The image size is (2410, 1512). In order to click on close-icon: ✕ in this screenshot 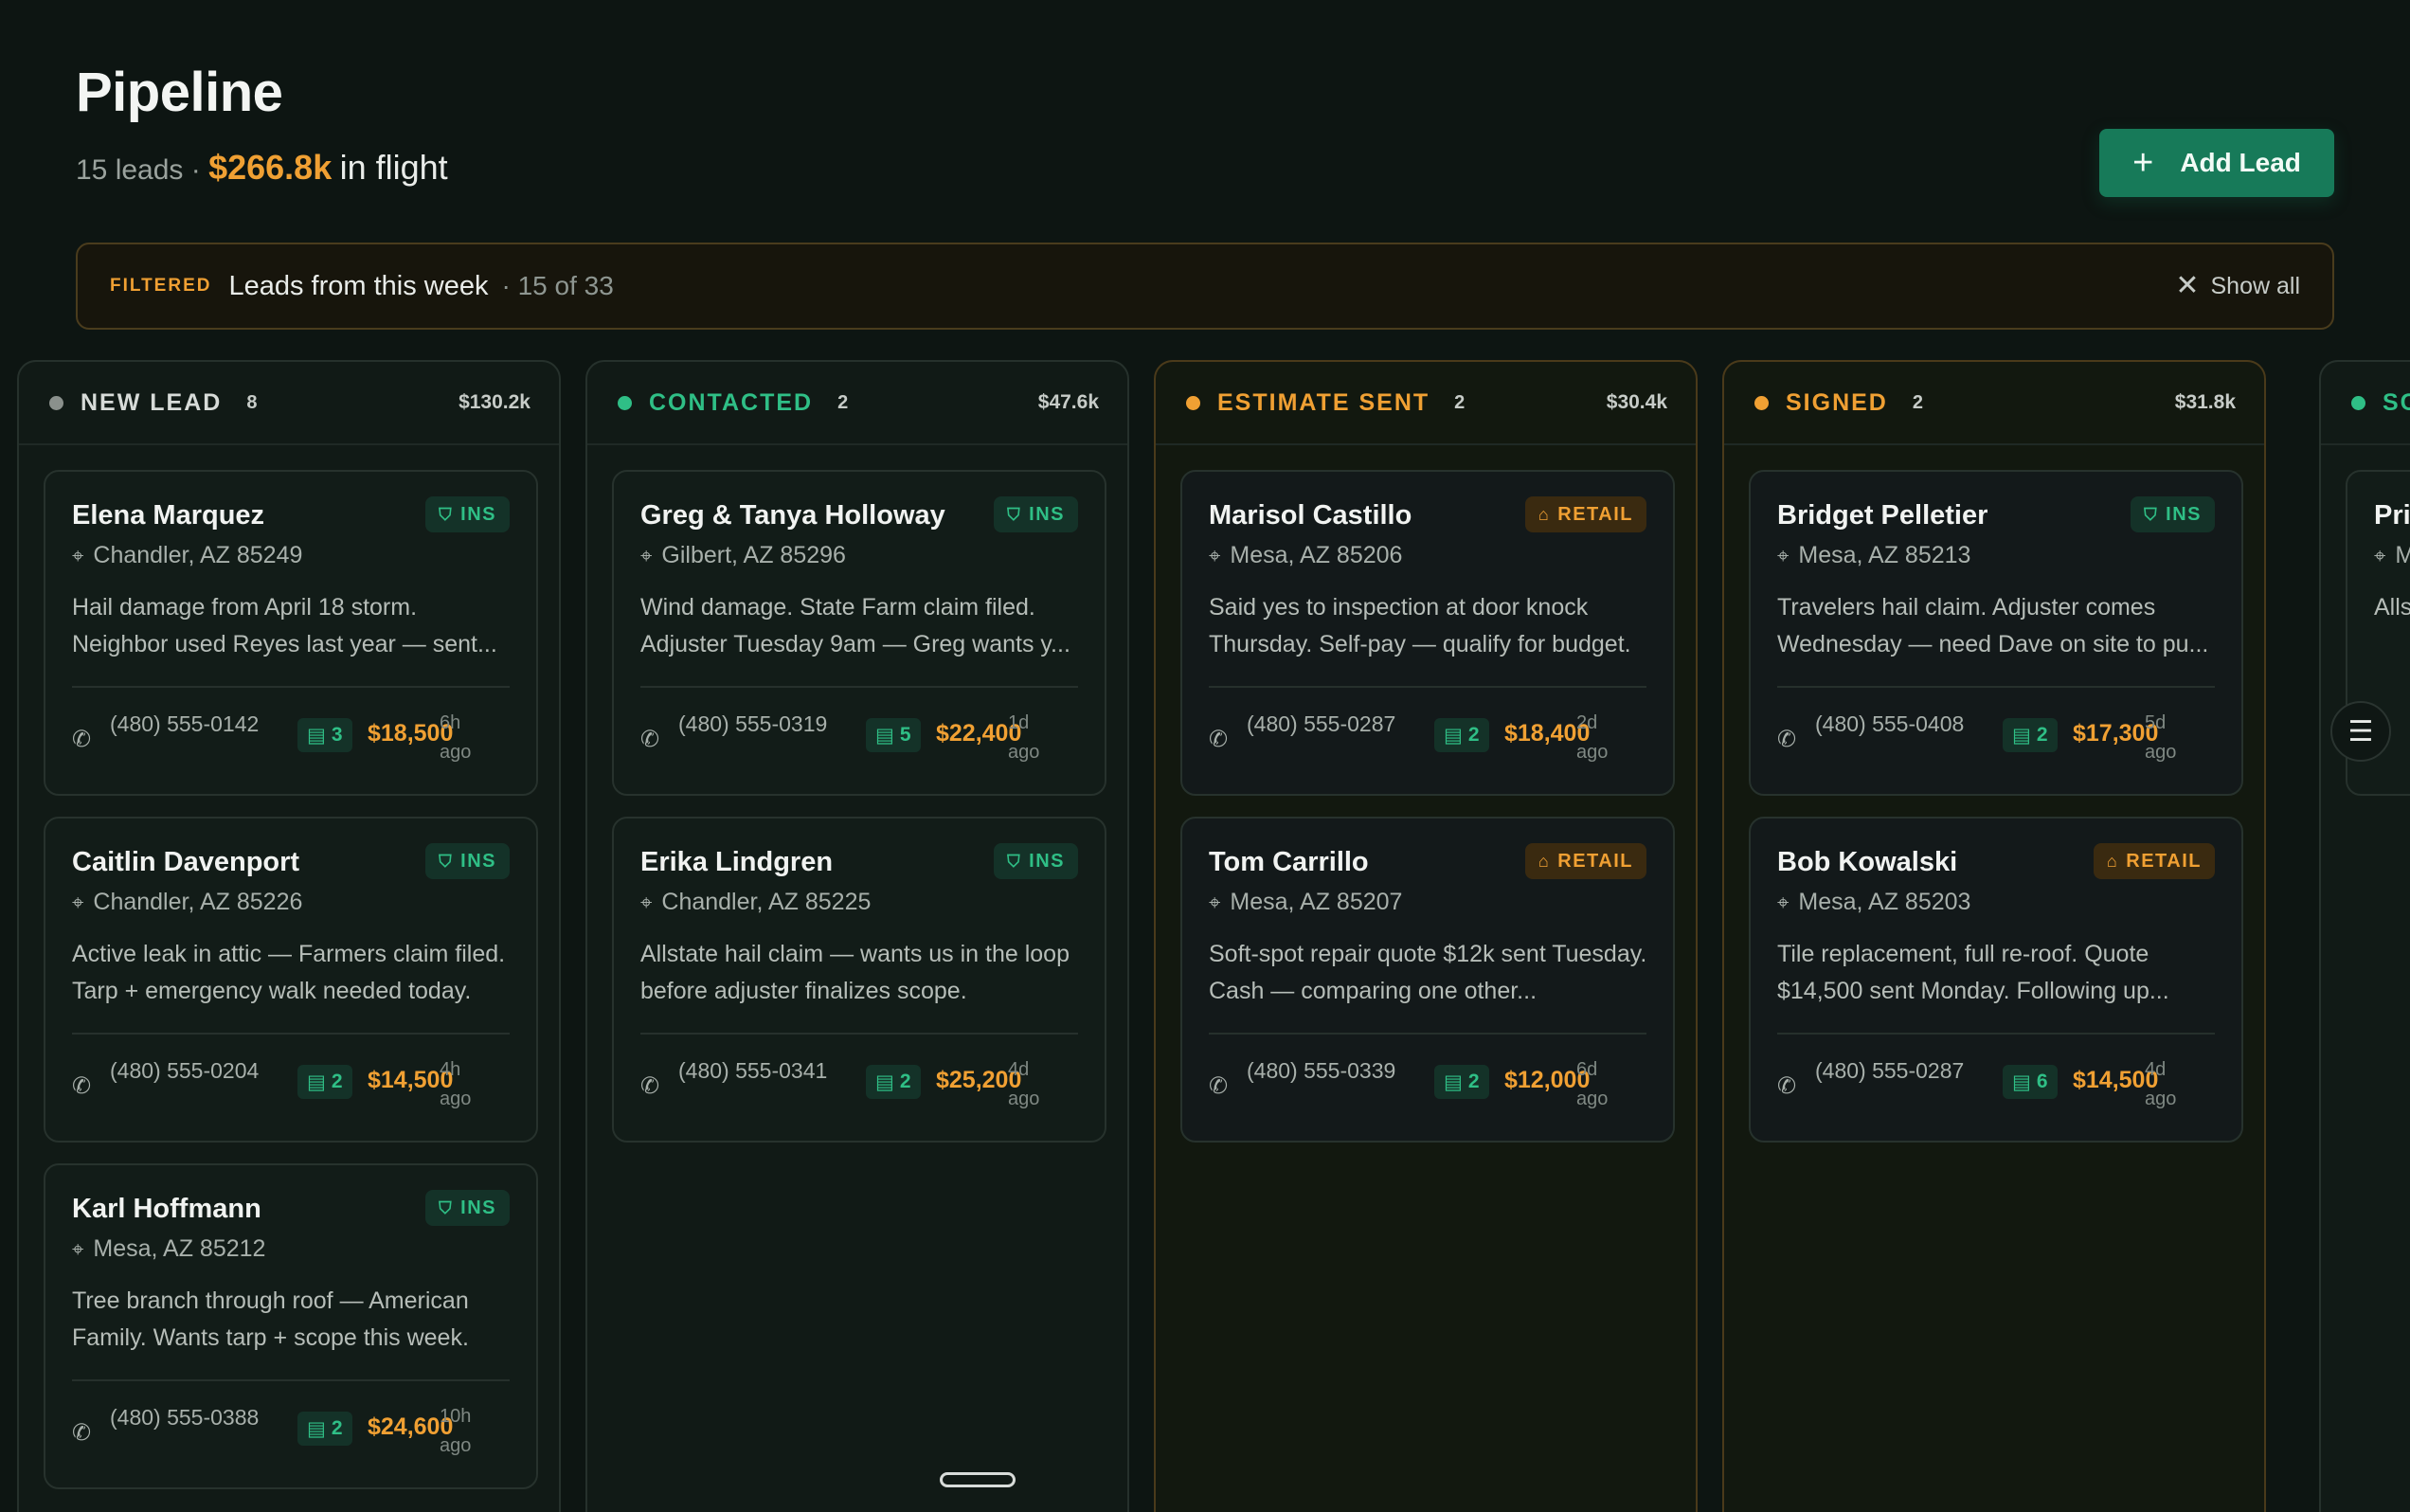, I will do `click(2187, 285)`.